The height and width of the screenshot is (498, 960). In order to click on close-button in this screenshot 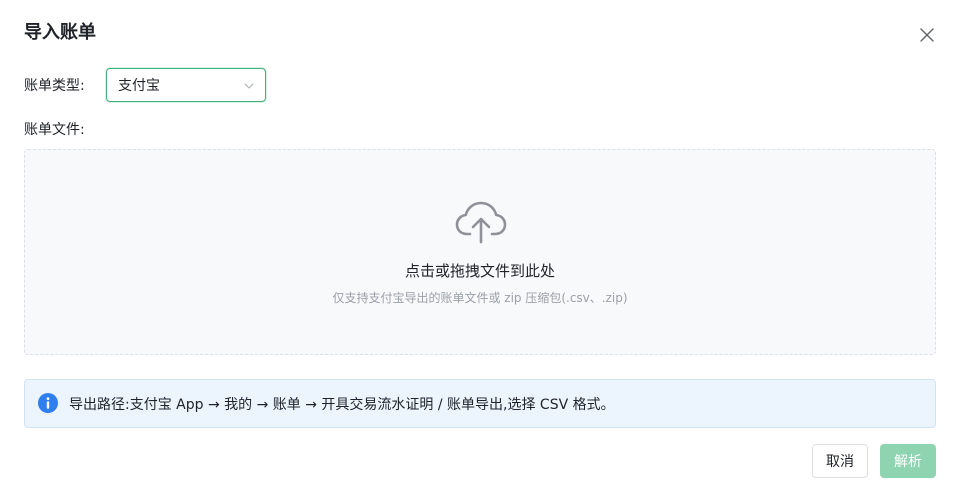, I will do `click(927, 35)`.